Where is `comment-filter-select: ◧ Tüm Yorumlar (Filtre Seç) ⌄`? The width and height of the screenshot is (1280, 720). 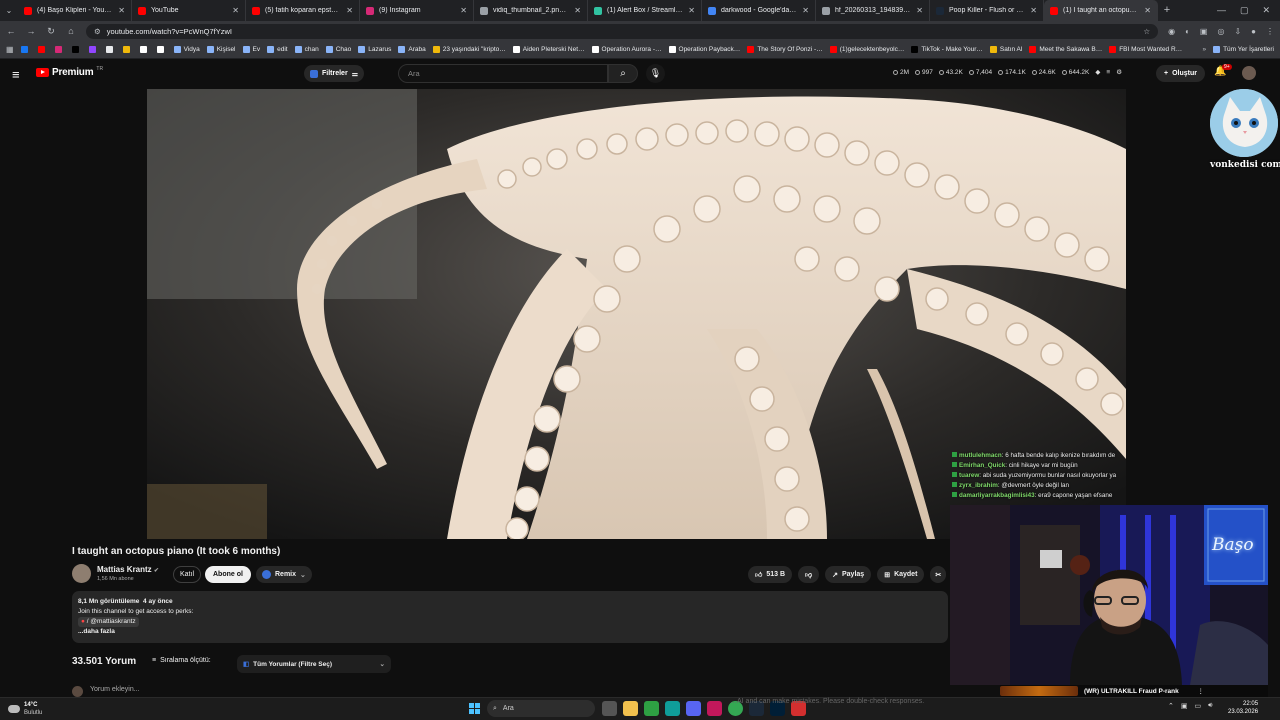 comment-filter-select: ◧ Tüm Yorumlar (Filtre Seç) ⌄ is located at coordinates (314, 664).